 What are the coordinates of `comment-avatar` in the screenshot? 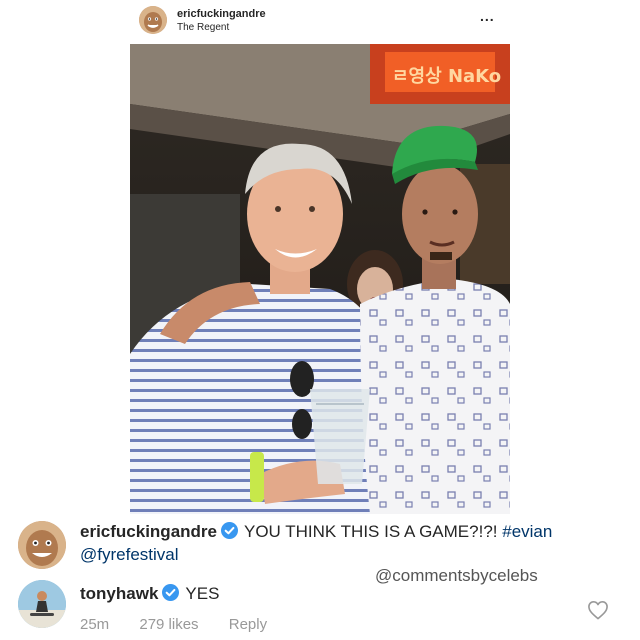 It's located at (42, 604).